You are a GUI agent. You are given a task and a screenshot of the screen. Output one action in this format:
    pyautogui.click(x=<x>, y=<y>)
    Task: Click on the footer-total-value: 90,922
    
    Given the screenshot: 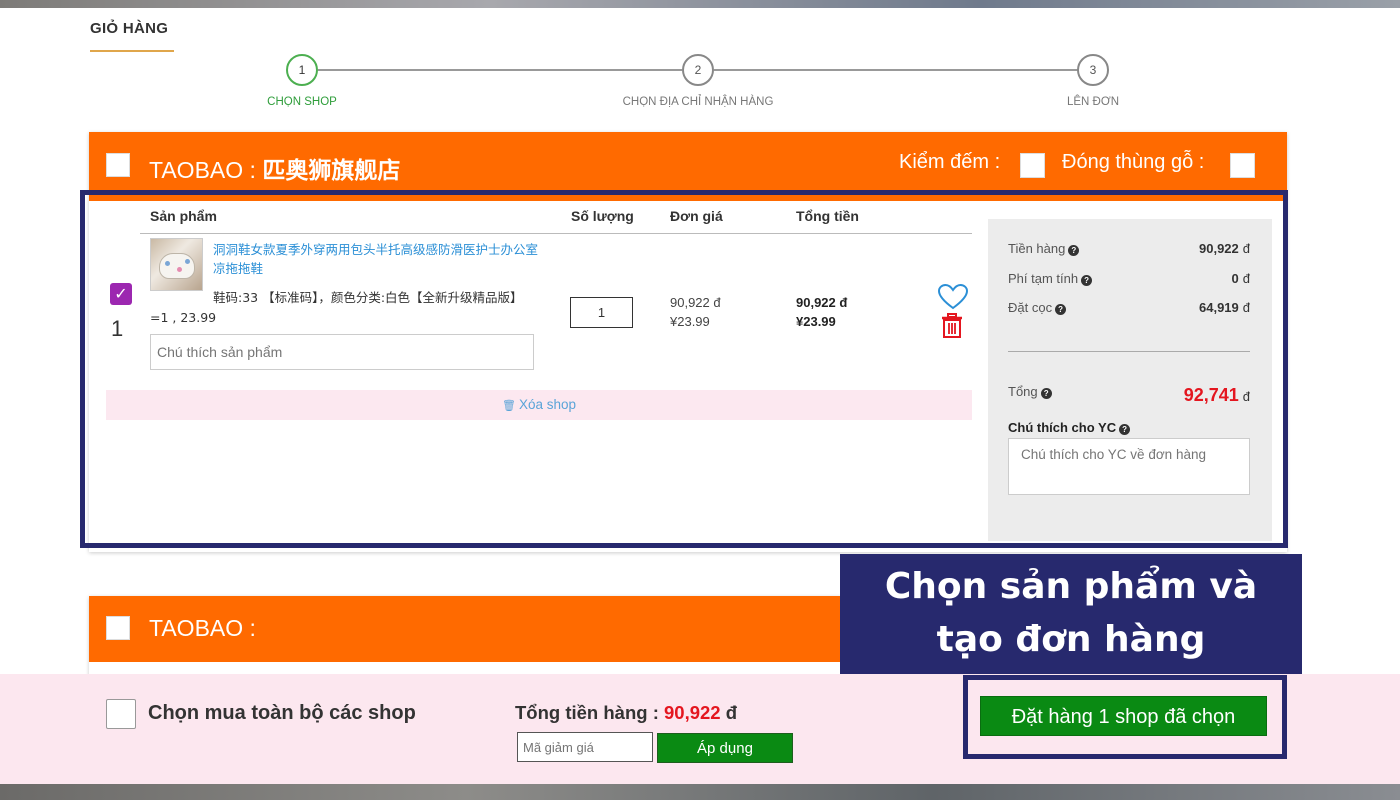 What is the action you would take?
    pyautogui.click(x=692, y=712)
    